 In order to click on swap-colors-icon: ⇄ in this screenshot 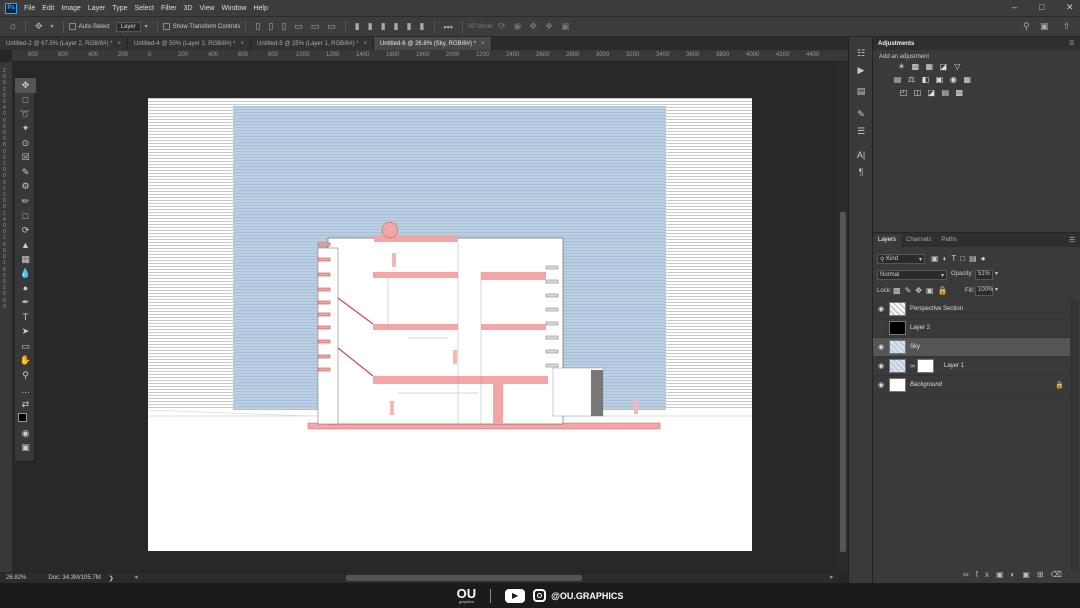, I will do `click(25, 404)`.